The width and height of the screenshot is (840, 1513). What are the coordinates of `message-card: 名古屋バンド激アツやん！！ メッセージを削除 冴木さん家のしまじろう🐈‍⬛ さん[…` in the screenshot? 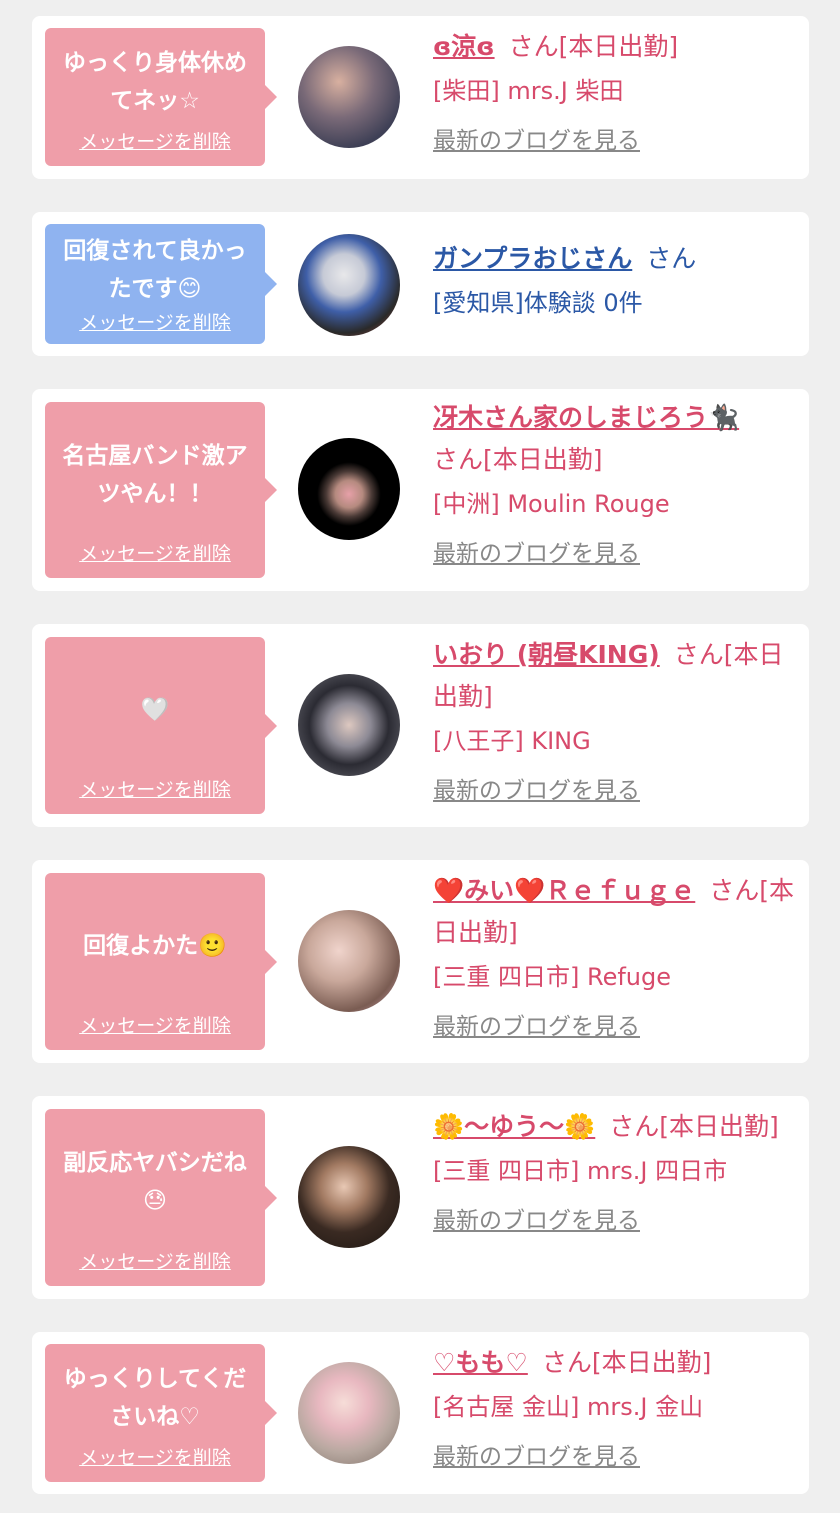 It's located at (420, 490).